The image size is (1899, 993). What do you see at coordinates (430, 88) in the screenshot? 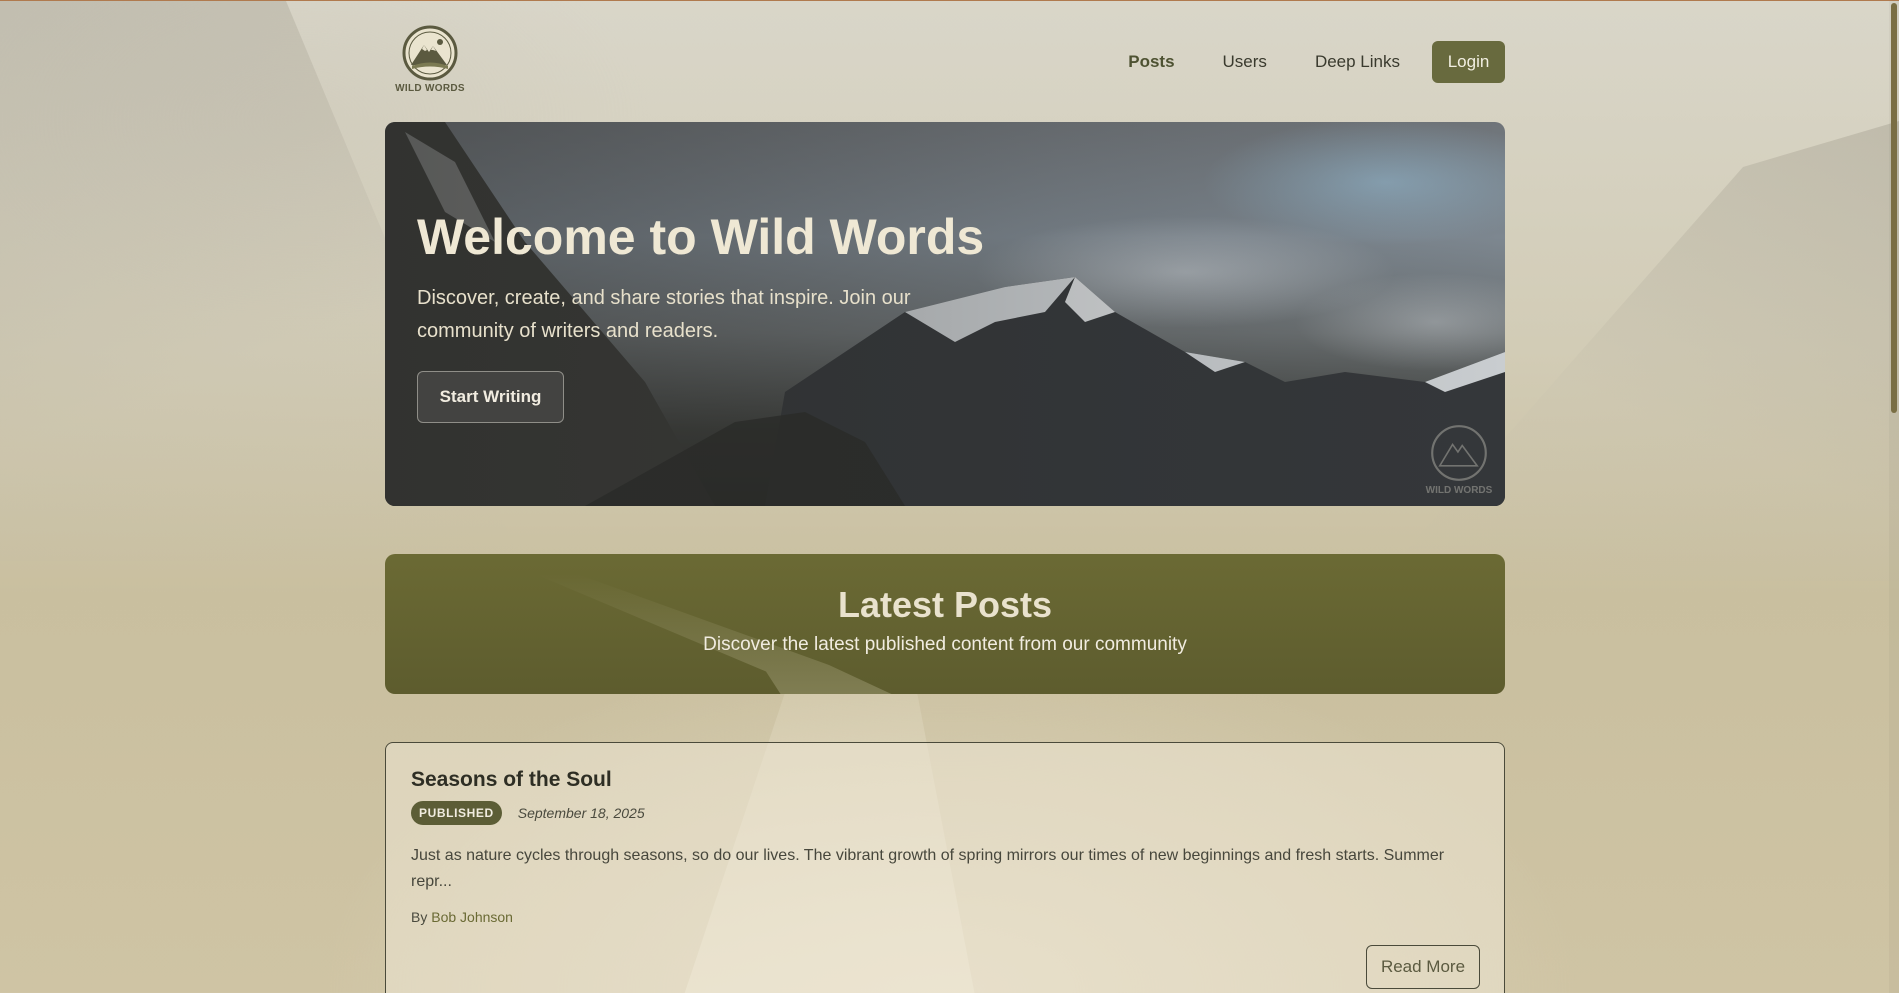
I see `logo-text: WILD WORDS` at bounding box center [430, 88].